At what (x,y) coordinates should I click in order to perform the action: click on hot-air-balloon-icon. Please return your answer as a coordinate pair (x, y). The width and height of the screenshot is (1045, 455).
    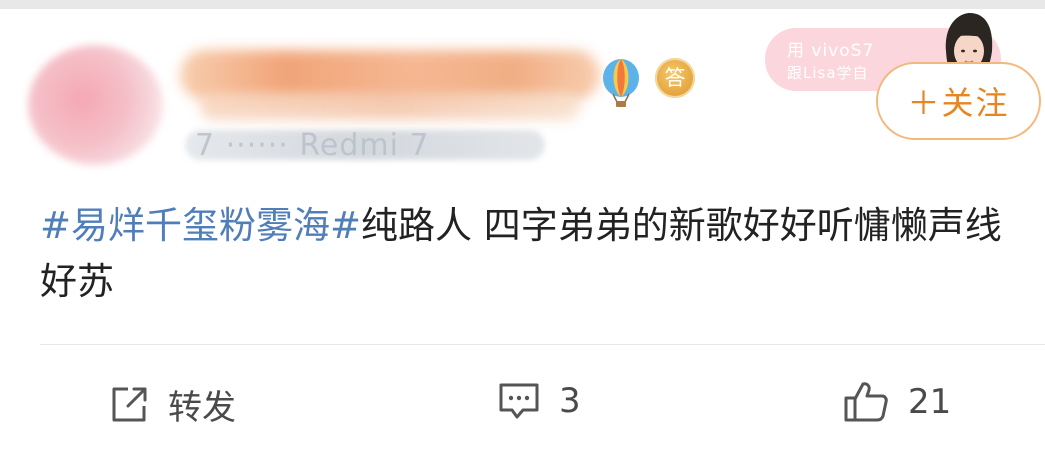
    Looking at the image, I should click on (621, 85).